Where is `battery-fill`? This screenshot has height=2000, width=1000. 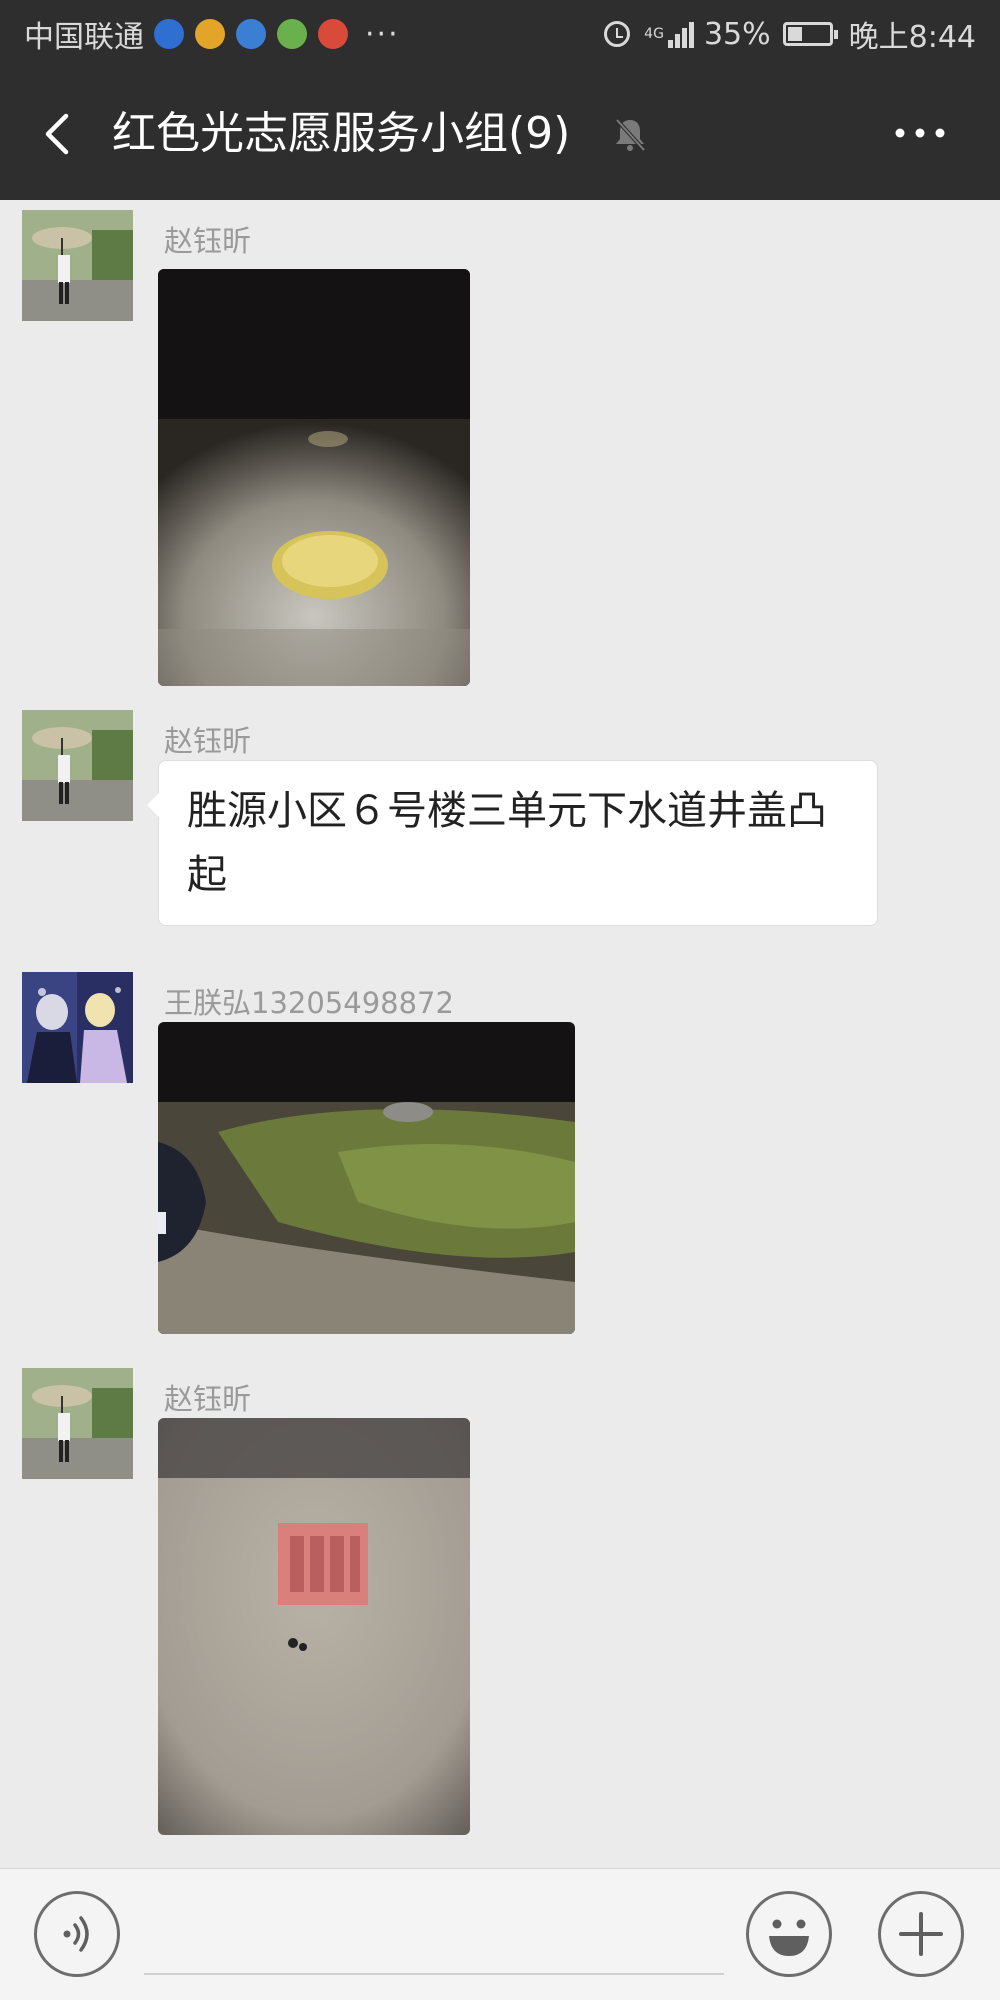 battery-fill is located at coordinates (794, 34).